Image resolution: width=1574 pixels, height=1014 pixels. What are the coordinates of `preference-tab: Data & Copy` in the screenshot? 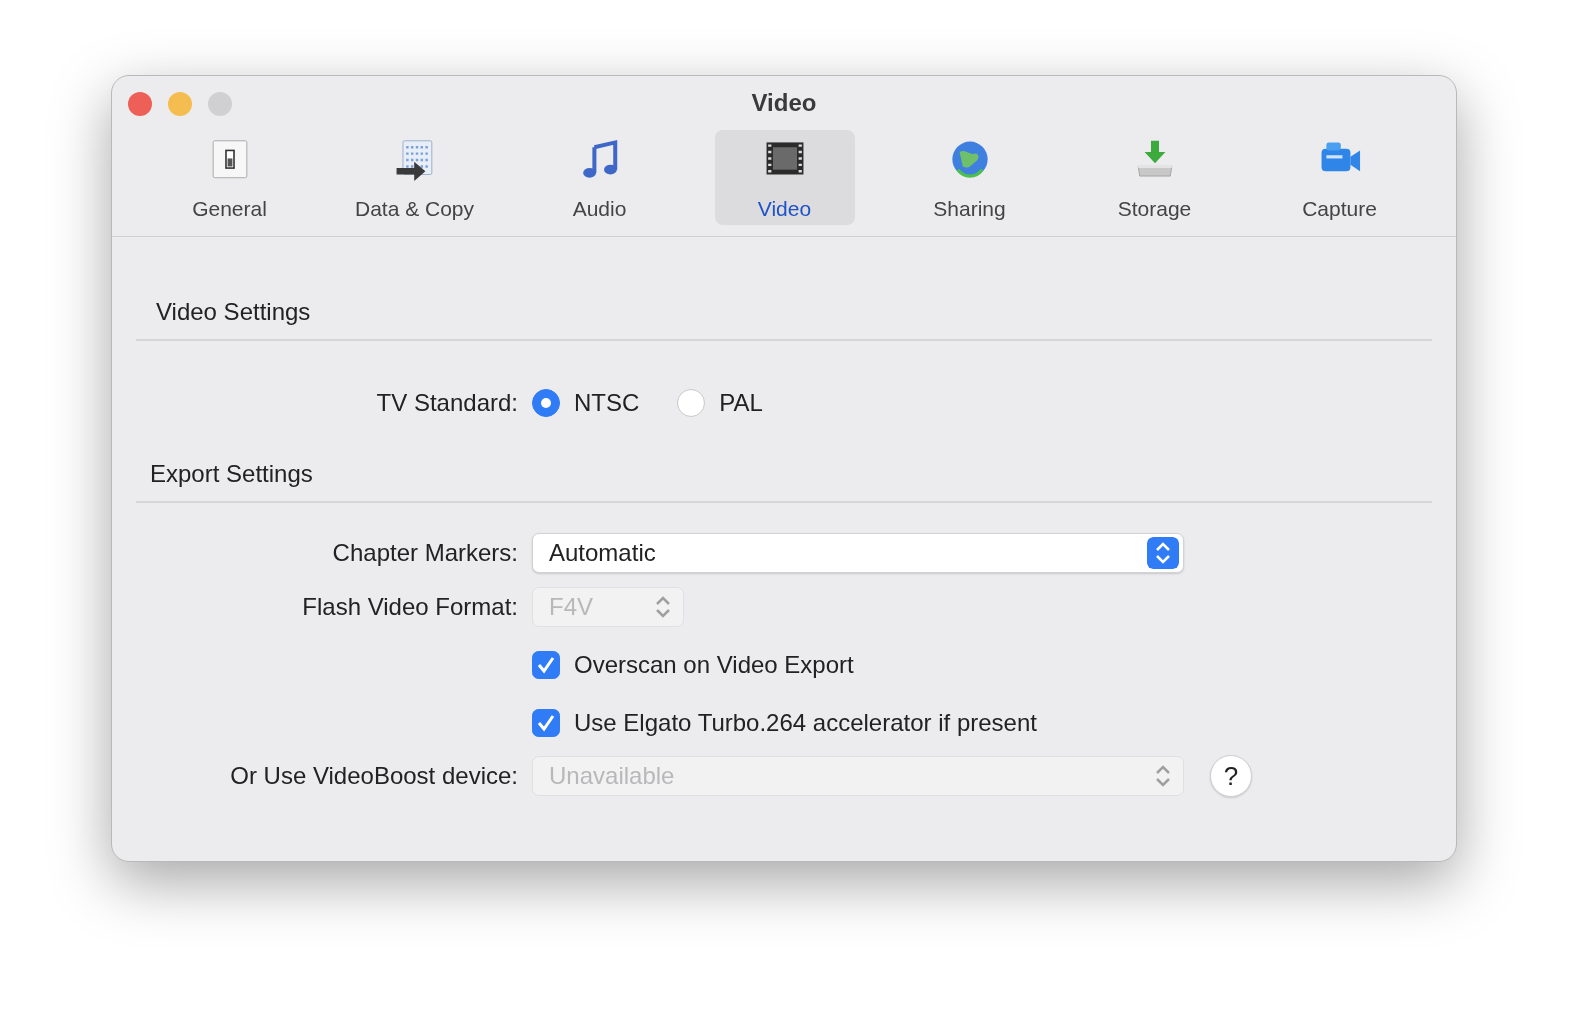 It's located at (414, 177).